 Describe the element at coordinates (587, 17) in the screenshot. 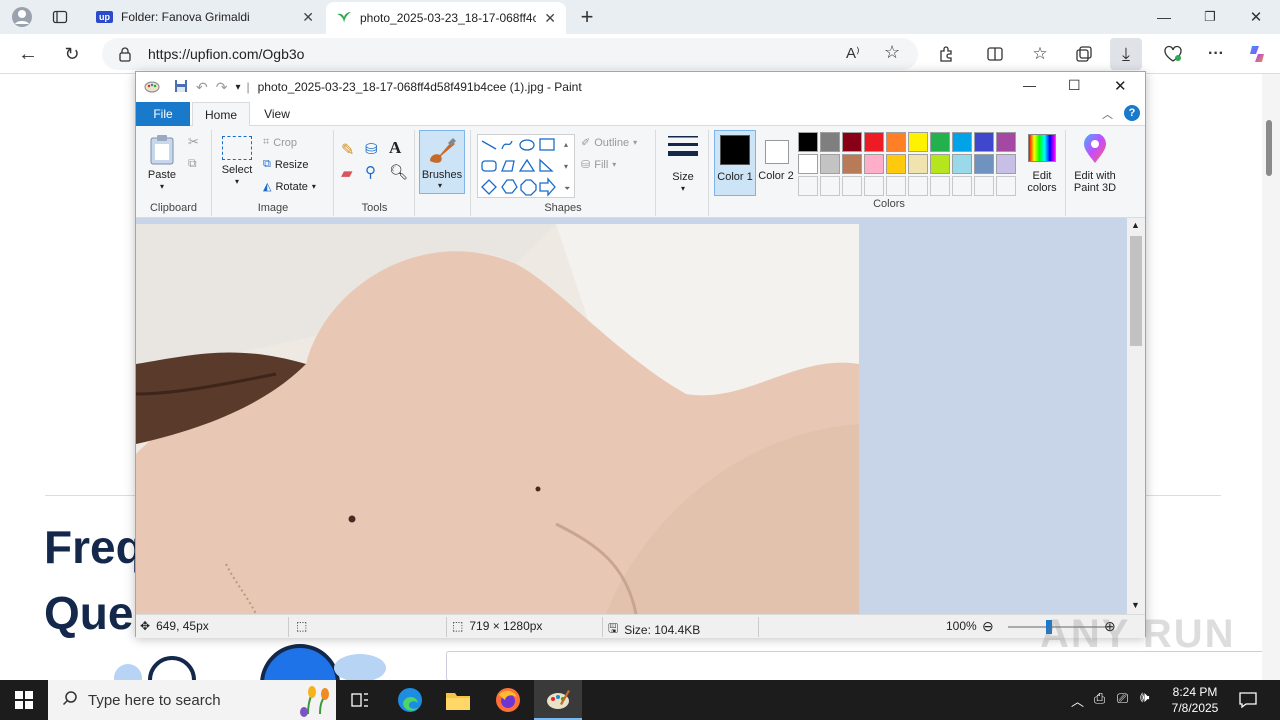

I see `new-tab-icon: +` at that location.